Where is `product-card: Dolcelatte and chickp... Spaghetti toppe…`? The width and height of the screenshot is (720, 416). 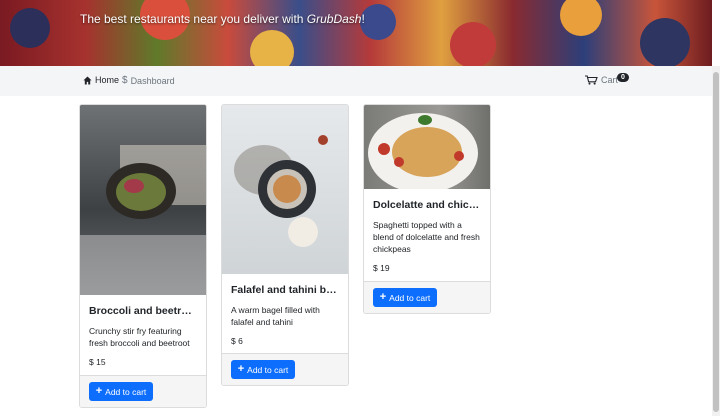 product-card: Dolcelatte and chickp... Spaghetti toppe… is located at coordinates (427, 209).